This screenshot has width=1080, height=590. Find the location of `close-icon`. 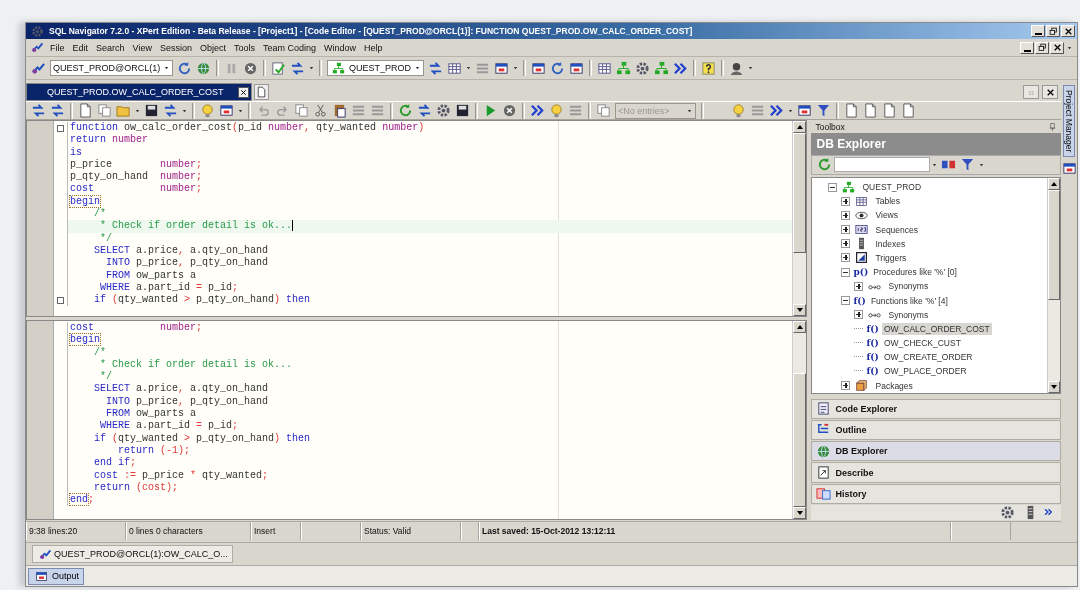

close-icon is located at coordinates (243, 92).